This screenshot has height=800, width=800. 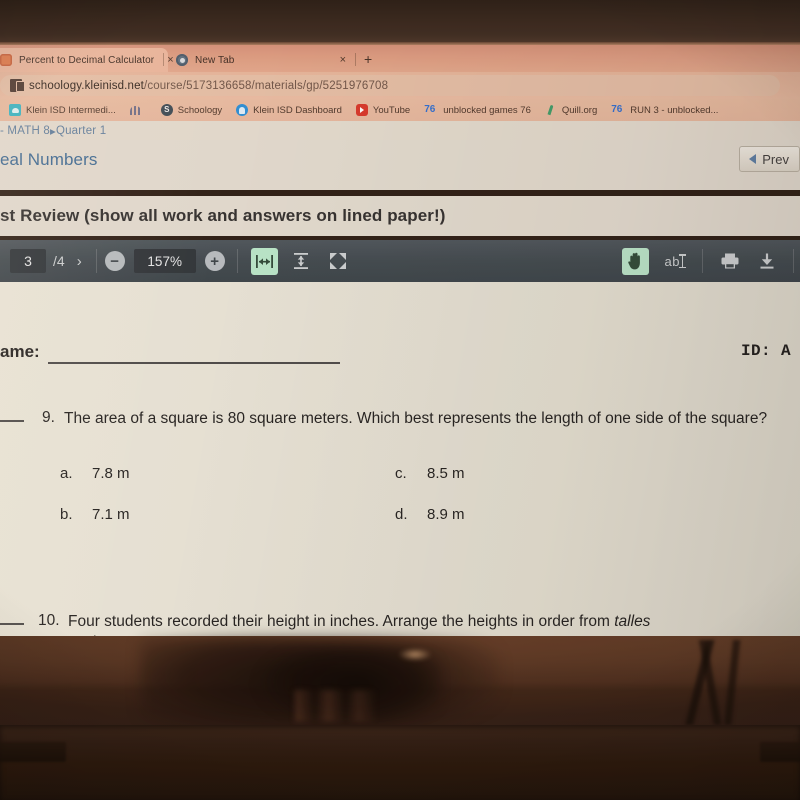 I want to click on laptop-bezel-top, so click(x=400, y=22).